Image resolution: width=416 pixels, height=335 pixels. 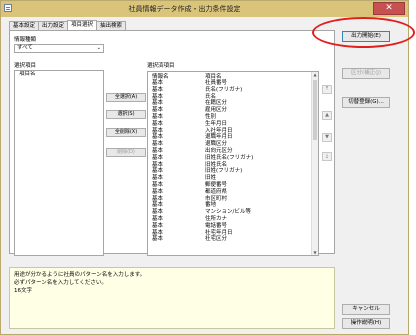 What do you see at coordinates (80, 275) in the screenshot?
I see `help-line-1: 用途が分かるように社員のパターン名を入力します。` at bounding box center [80, 275].